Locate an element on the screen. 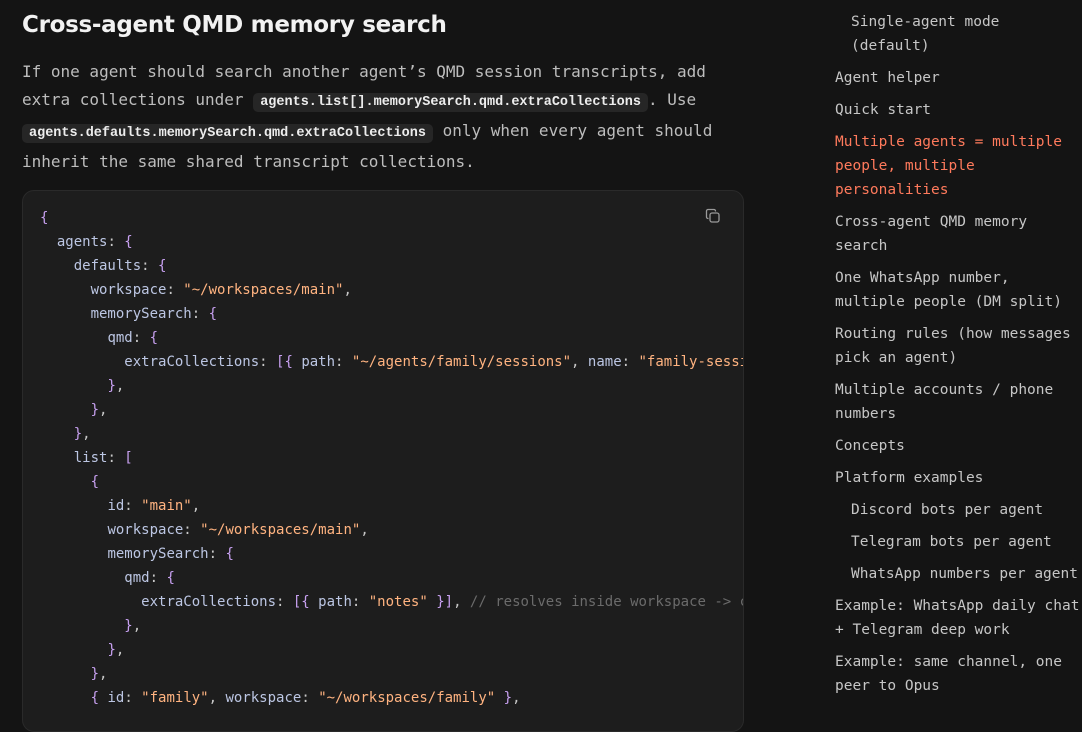 This screenshot has width=1082, height=732. code-line: id: "main", is located at coordinates (154, 506).